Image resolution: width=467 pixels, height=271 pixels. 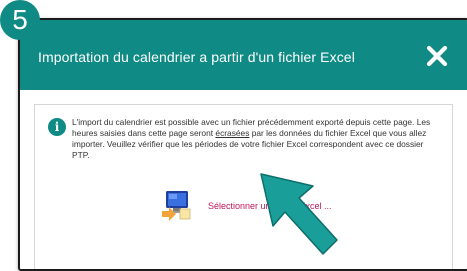 I want to click on step-number-badge: 5, so click(x=20, y=20).